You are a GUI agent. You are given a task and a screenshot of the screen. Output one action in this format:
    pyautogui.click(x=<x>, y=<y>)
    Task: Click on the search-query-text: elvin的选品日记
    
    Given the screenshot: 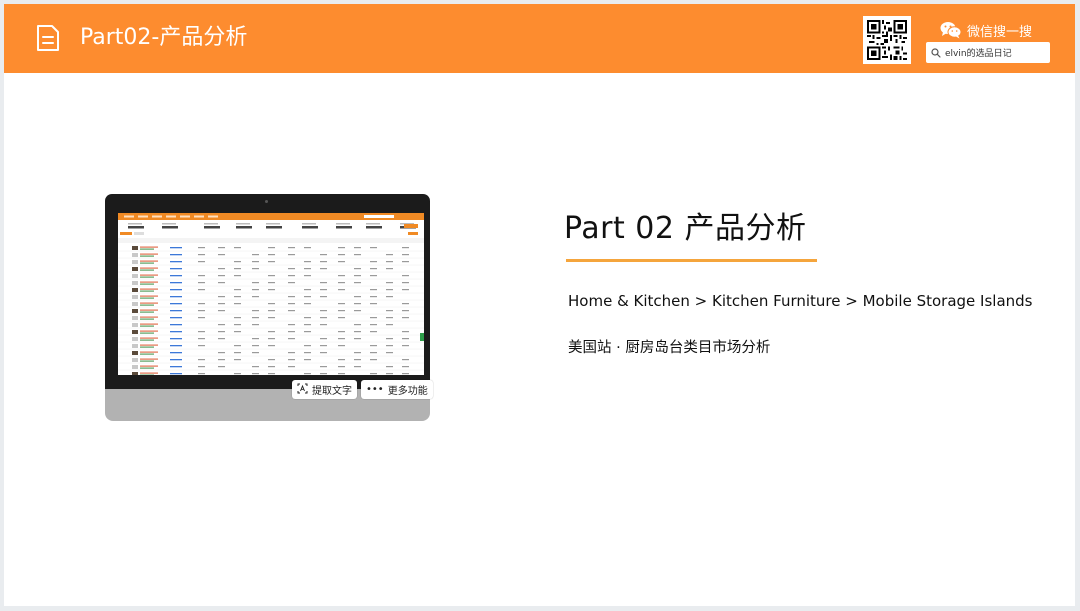 What is the action you would take?
    pyautogui.click(x=978, y=54)
    